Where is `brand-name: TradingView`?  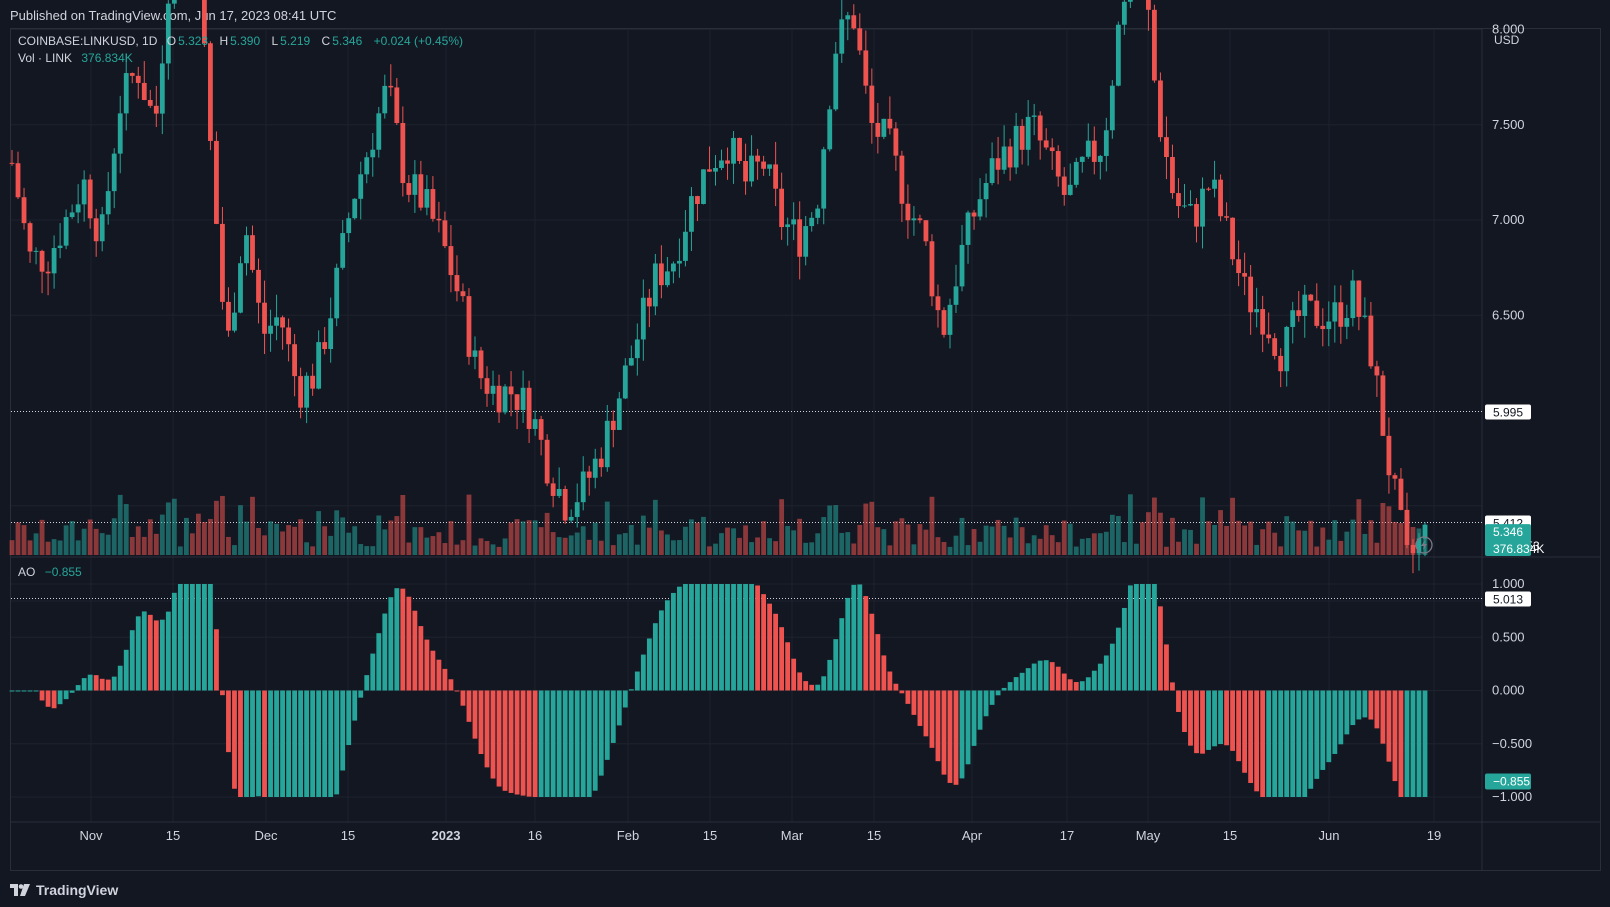 brand-name: TradingView is located at coordinates (77, 890).